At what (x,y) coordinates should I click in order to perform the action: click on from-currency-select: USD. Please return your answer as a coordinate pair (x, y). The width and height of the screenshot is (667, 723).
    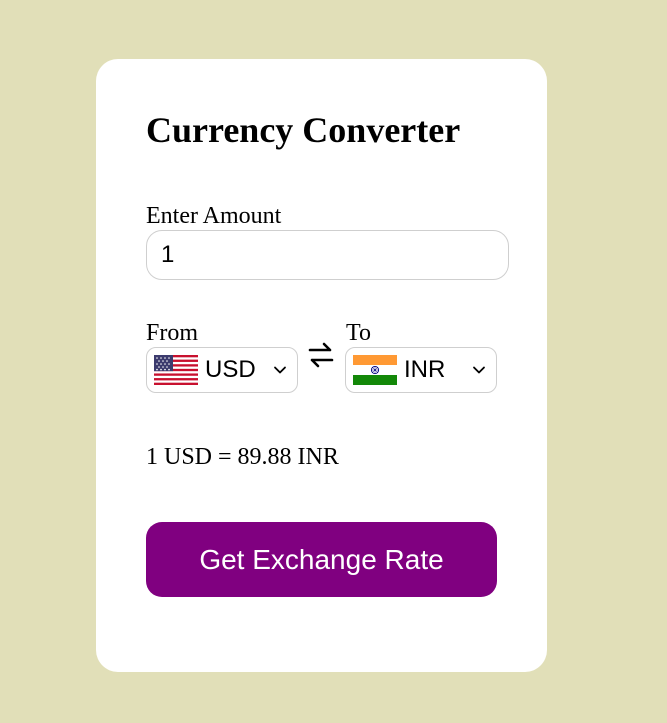
    Looking at the image, I should click on (222, 370).